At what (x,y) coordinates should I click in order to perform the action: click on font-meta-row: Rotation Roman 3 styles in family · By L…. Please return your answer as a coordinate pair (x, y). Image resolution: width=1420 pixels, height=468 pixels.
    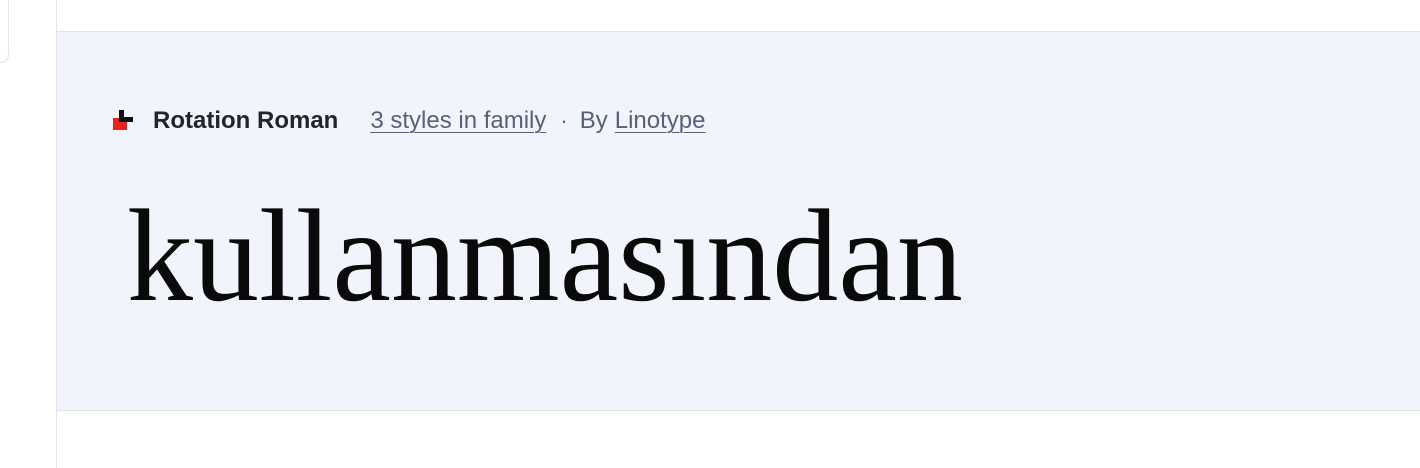
    Looking at the image, I should click on (408, 121).